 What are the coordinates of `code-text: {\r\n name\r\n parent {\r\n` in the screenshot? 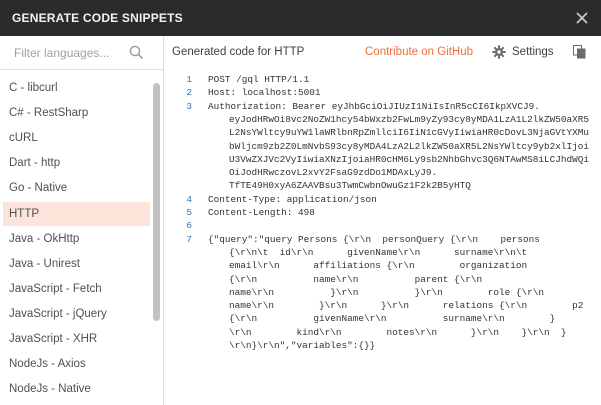 It's located at (356, 279).